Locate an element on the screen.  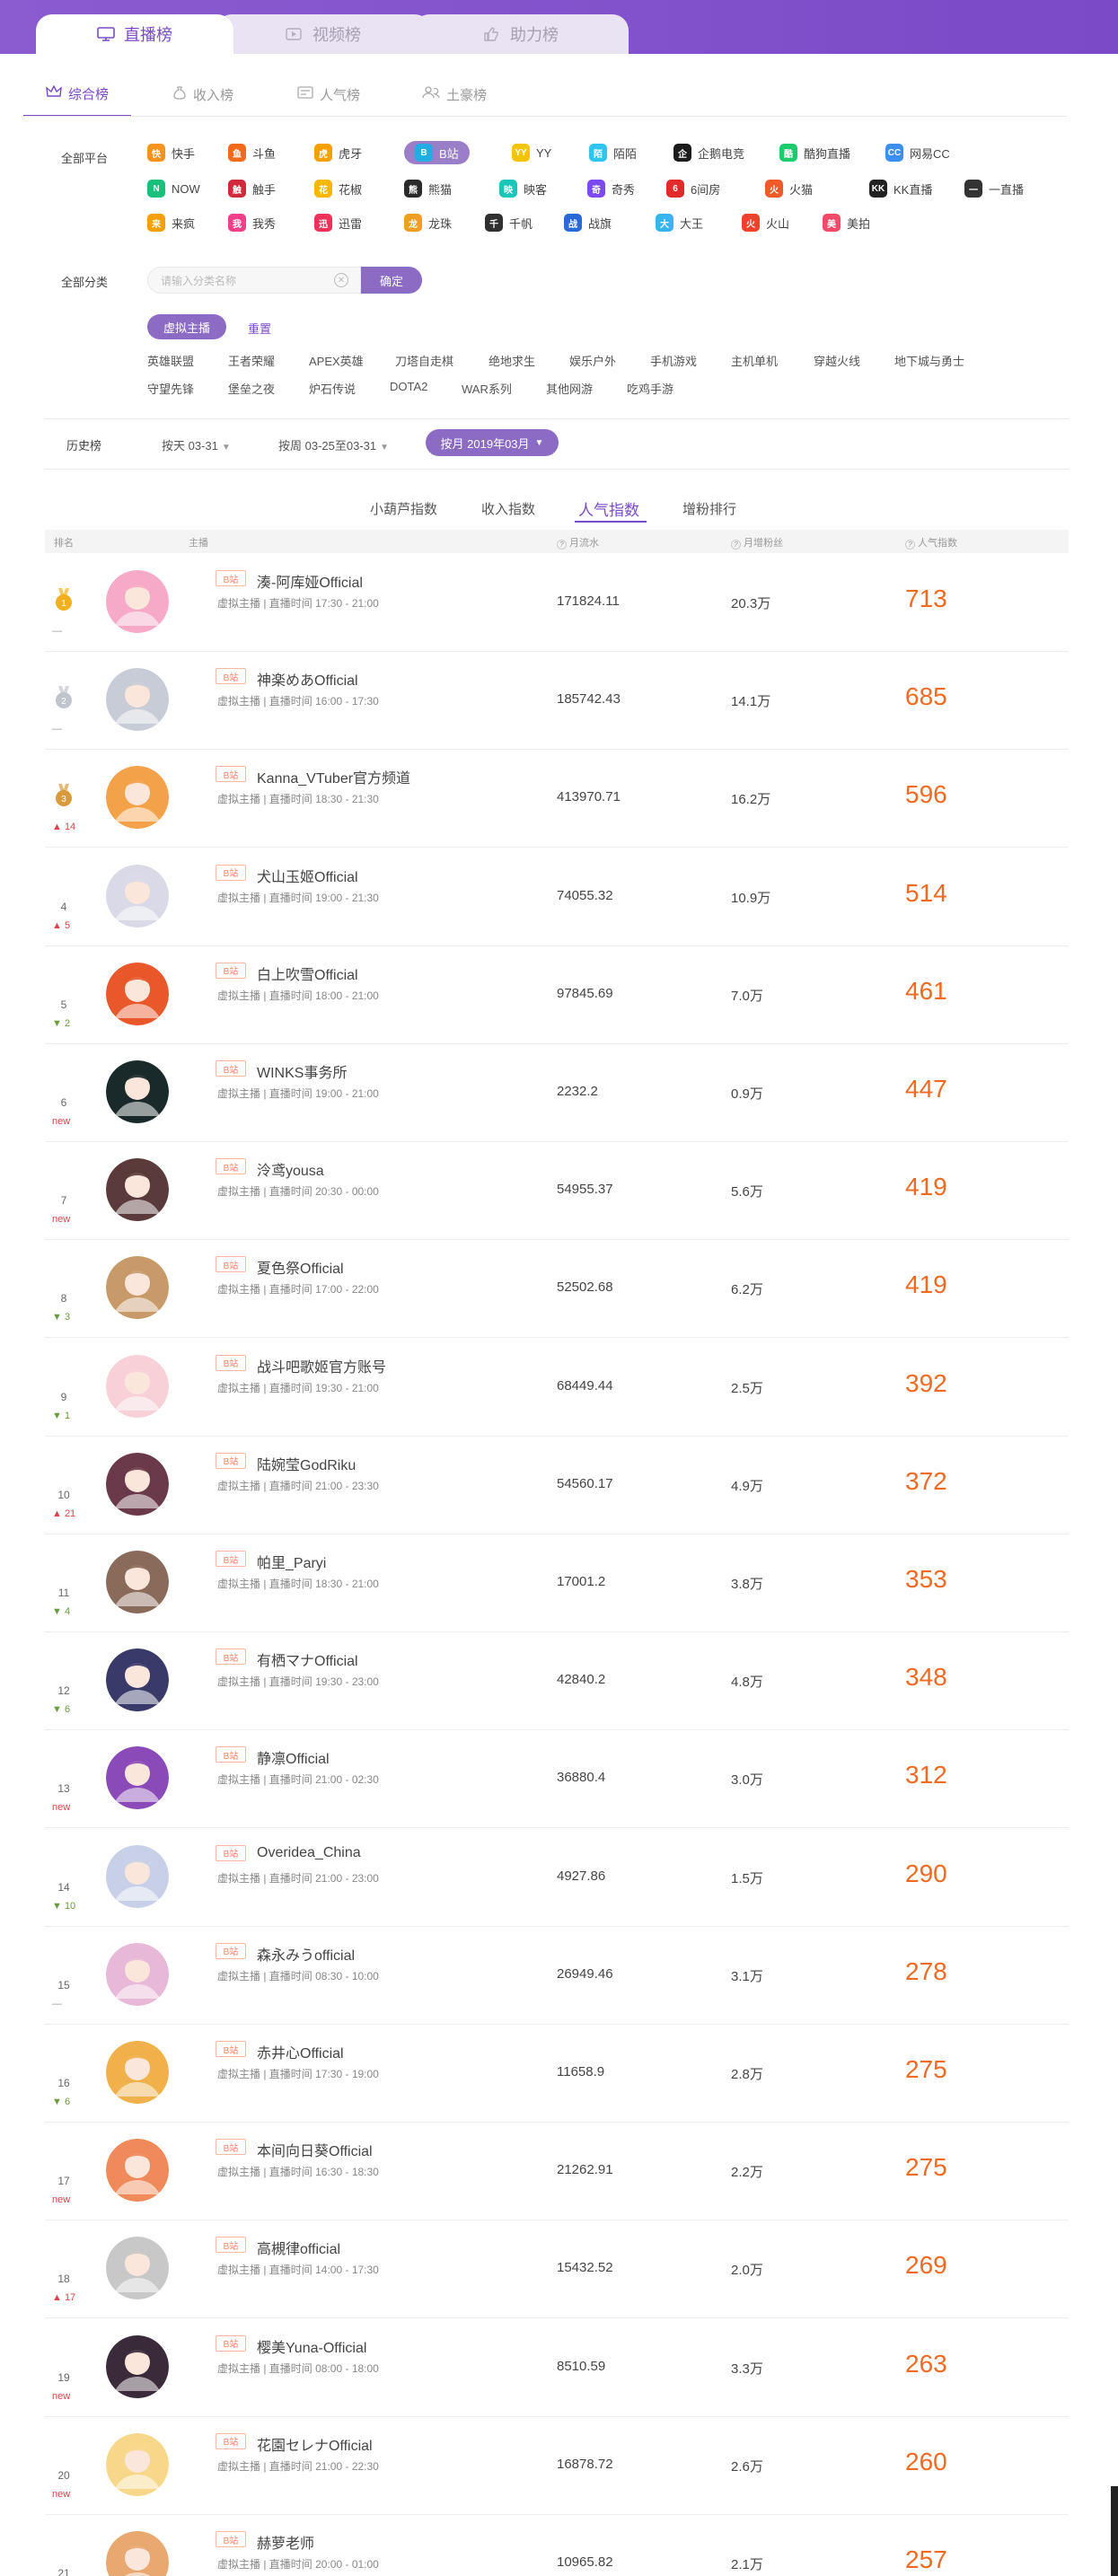
platform-option: 虎虎牙 is located at coordinates (338, 152).